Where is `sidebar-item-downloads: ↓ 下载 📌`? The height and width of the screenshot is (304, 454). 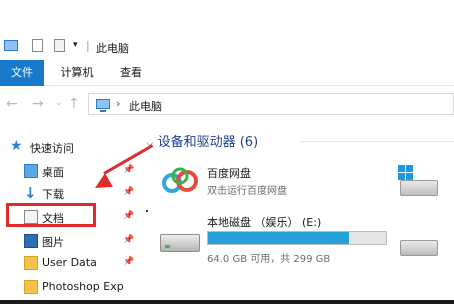 sidebar-item-downloads: ↓ 下载 📌 is located at coordinates (70, 193).